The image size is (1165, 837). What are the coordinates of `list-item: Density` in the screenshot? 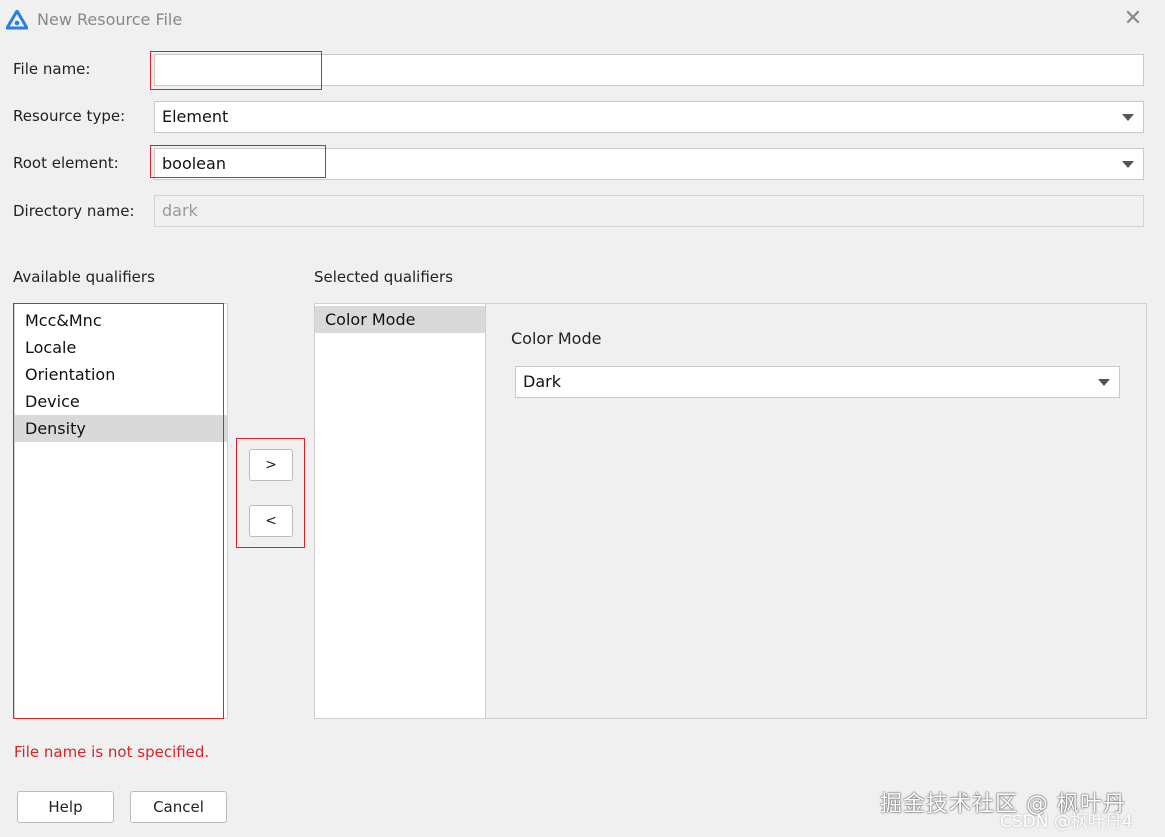 It's located at (121, 428).